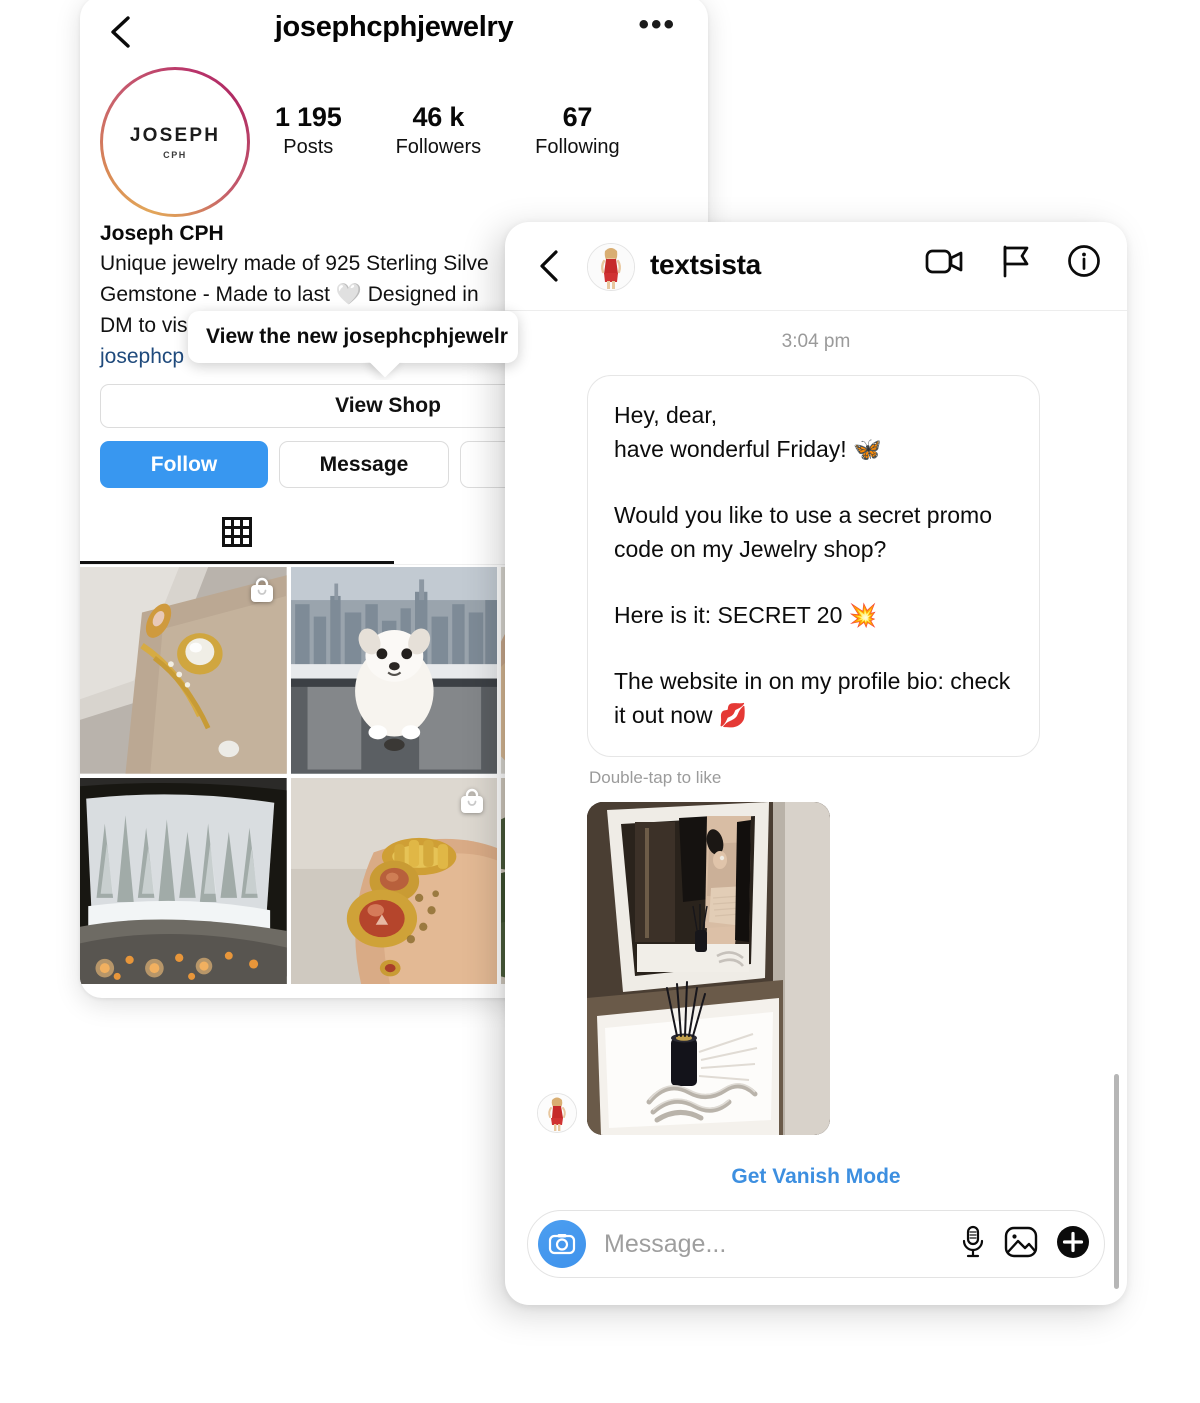 This screenshot has width=1200, height=1403. I want to click on profile-stats: 1 195 Posts 46 k Followers 67 Following, so click(447, 130).